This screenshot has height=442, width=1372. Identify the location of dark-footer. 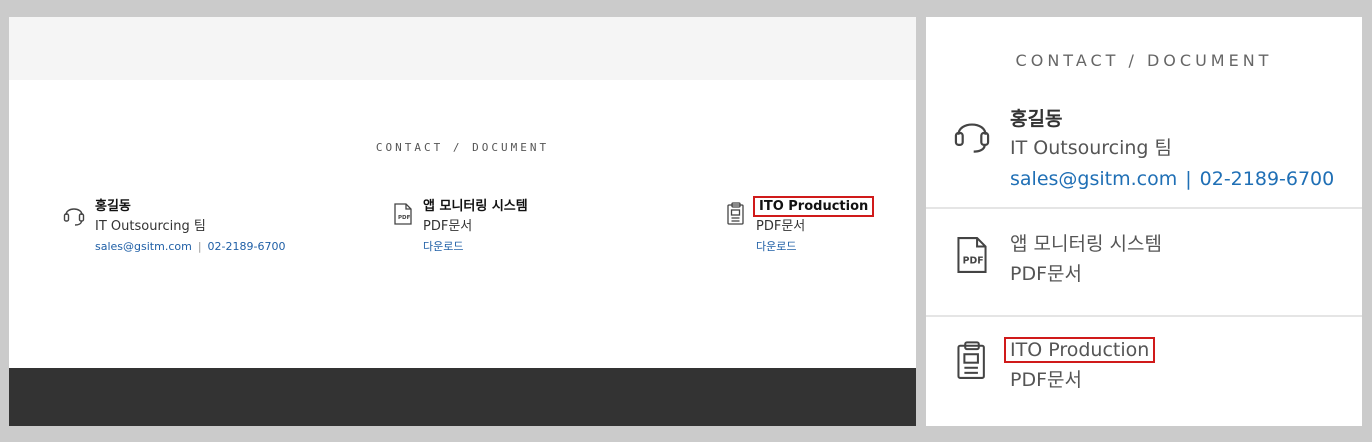
(462, 397).